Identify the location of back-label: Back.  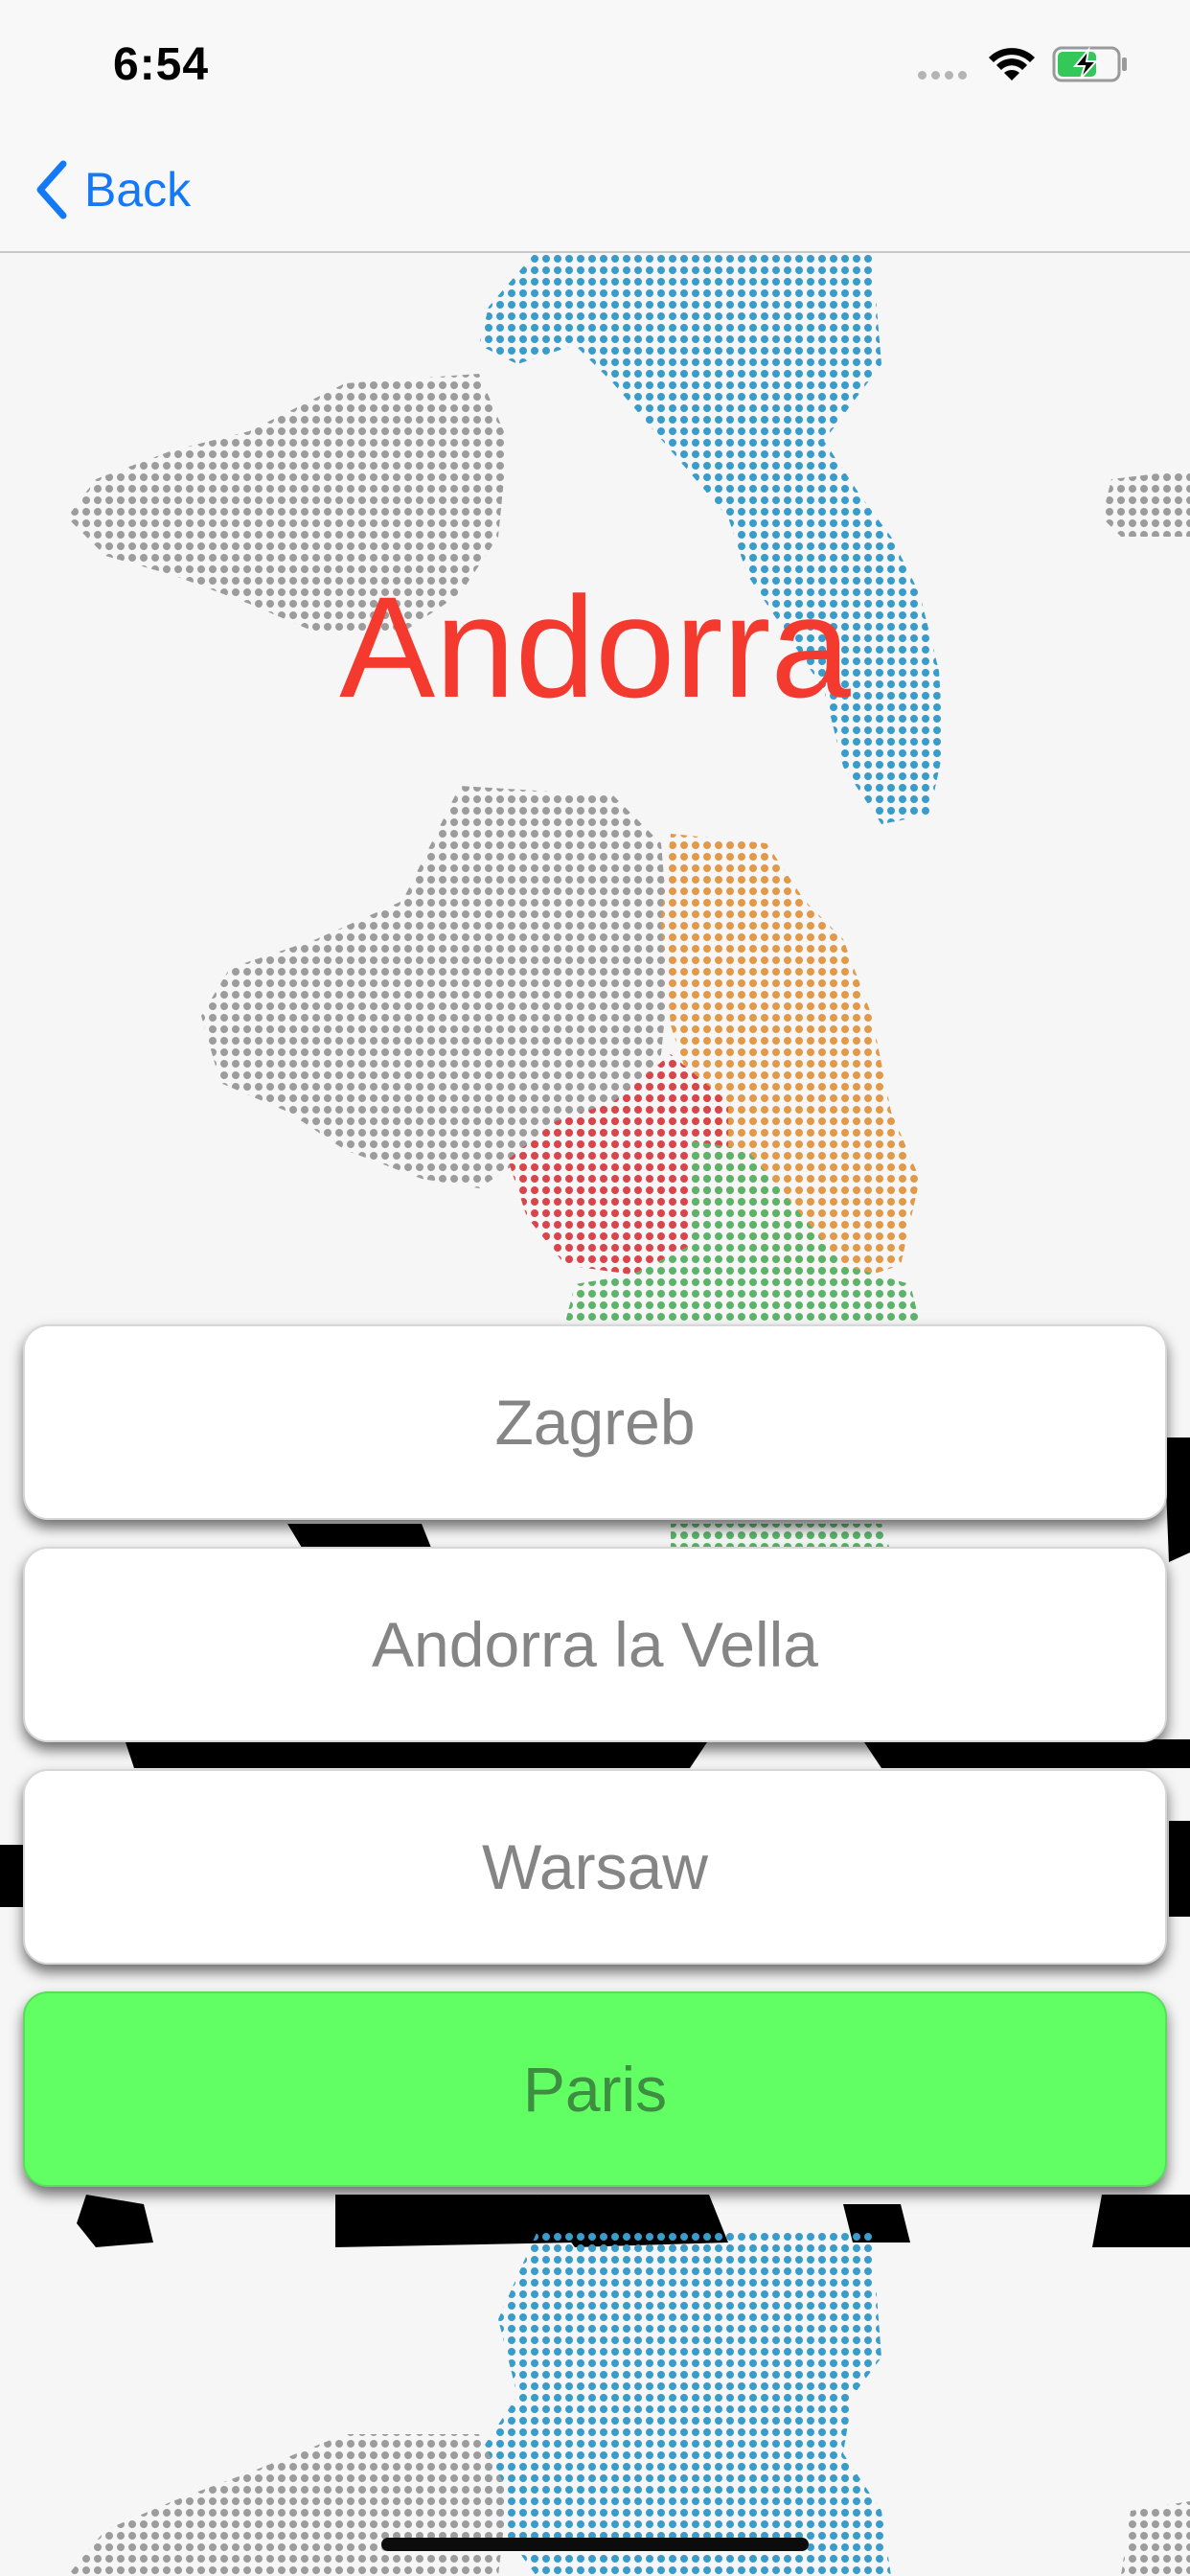
(138, 190).